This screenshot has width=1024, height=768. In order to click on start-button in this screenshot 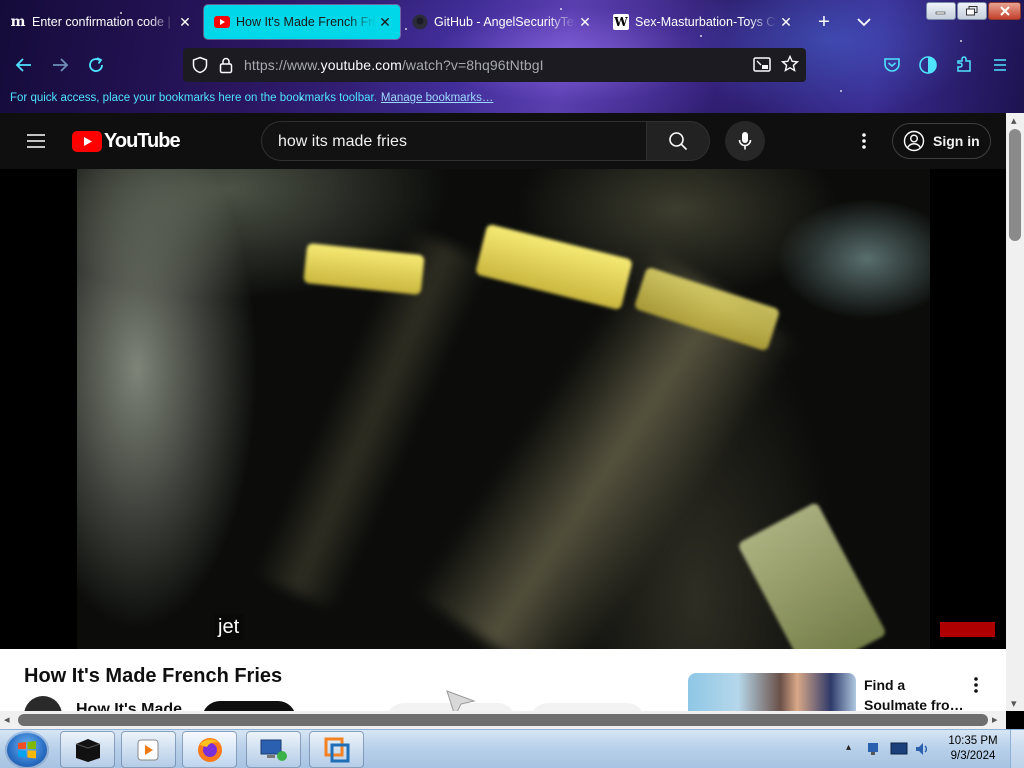, I will do `click(27, 749)`.